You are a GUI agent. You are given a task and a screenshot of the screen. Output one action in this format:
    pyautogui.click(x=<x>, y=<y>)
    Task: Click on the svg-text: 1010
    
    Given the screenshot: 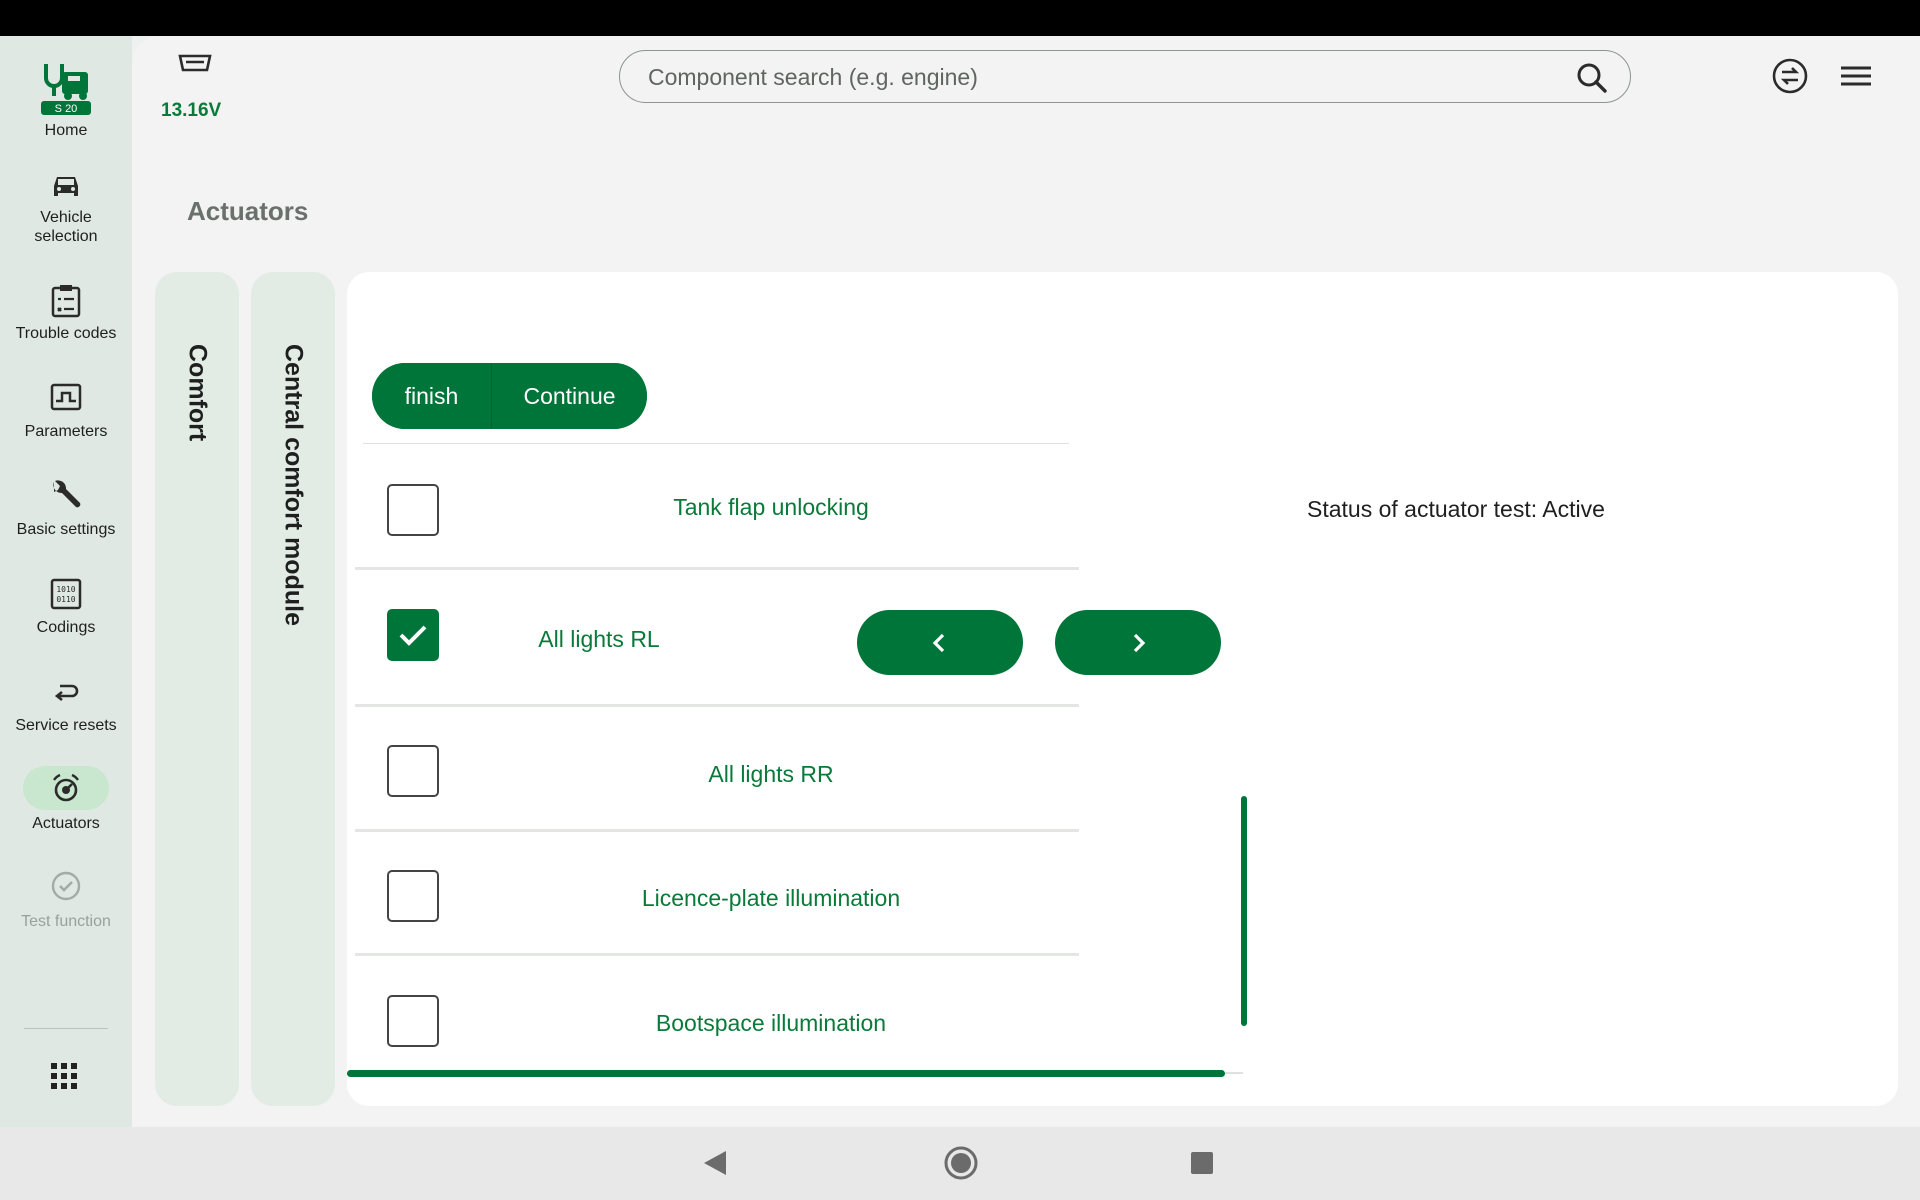 What is the action you would take?
    pyautogui.click(x=65, y=589)
    